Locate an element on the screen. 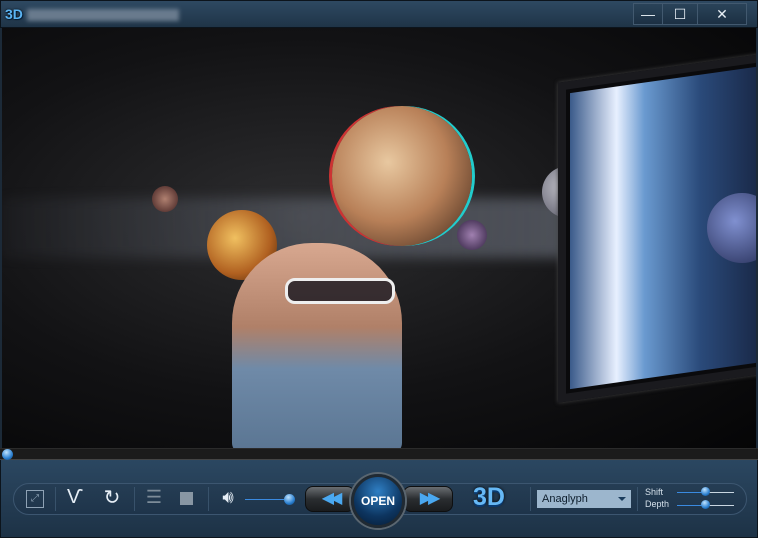 This screenshot has width=758, height=538. window-title-redacted is located at coordinates (103, 15).